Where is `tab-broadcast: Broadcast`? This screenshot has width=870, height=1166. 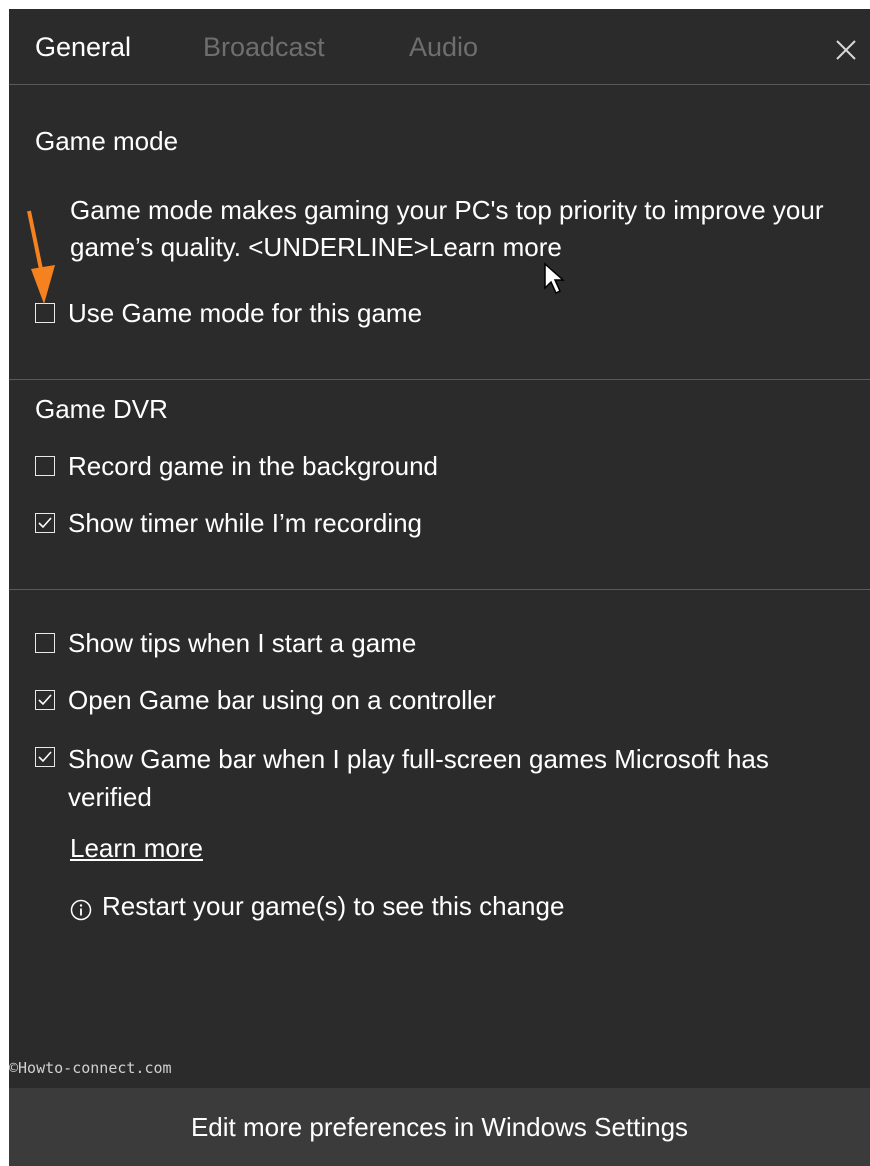 tab-broadcast: Broadcast is located at coordinates (264, 47).